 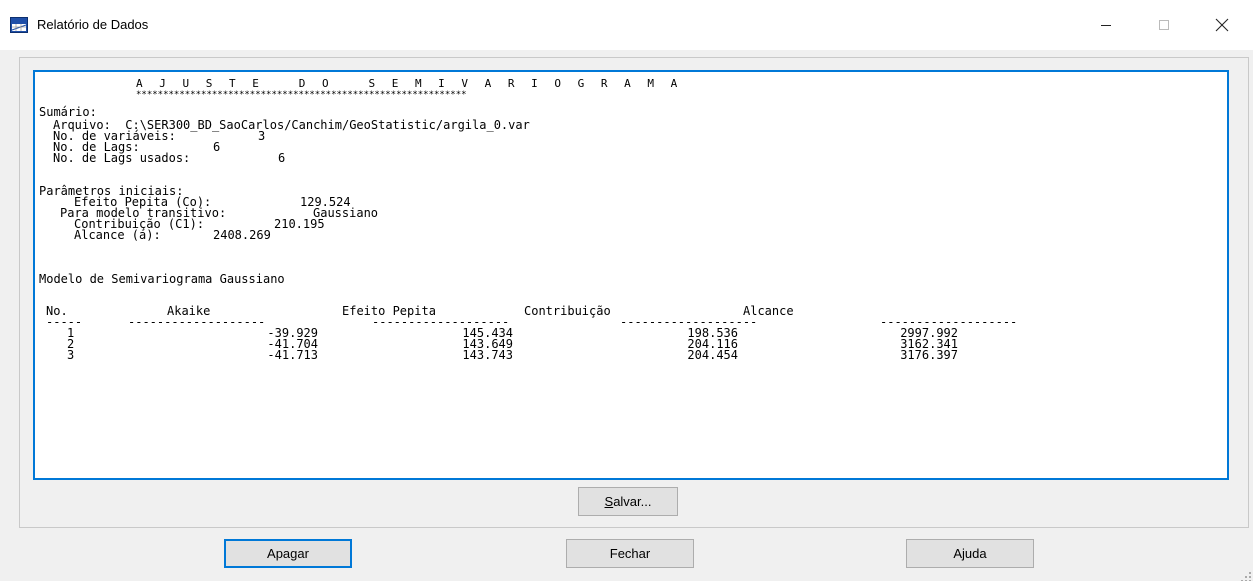 I want to click on minimize-icon, so click(x=1106, y=25).